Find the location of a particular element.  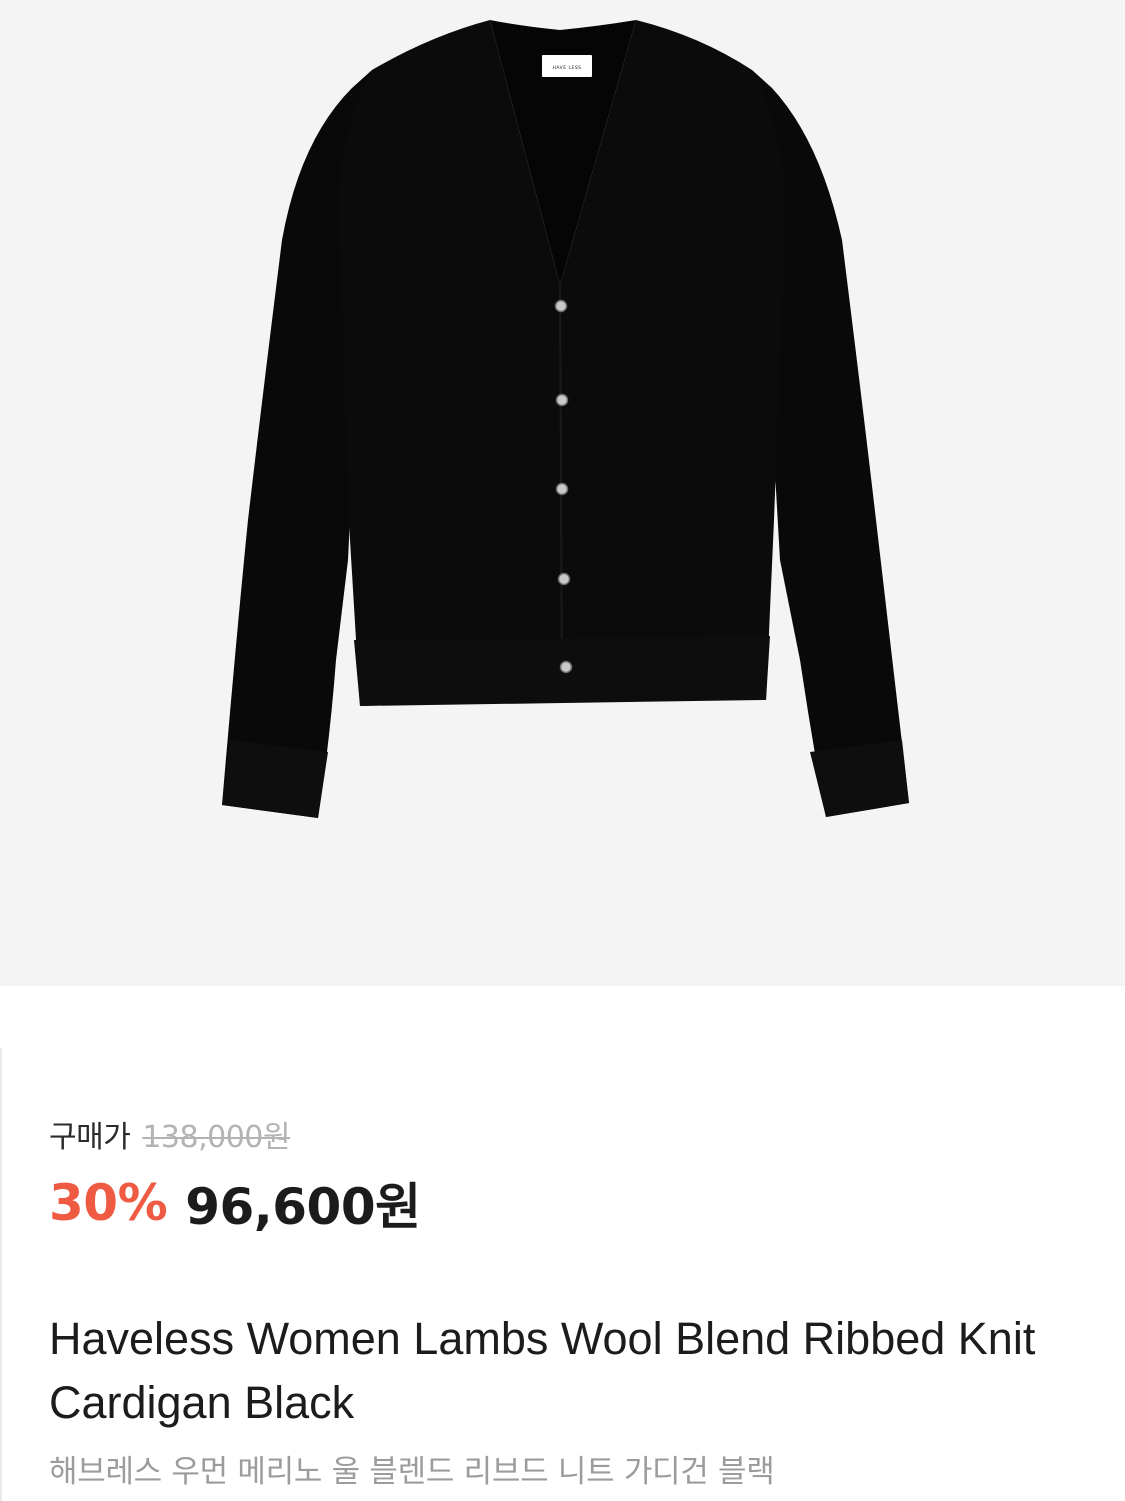

left-cuff is located at coordinates (275, 779).